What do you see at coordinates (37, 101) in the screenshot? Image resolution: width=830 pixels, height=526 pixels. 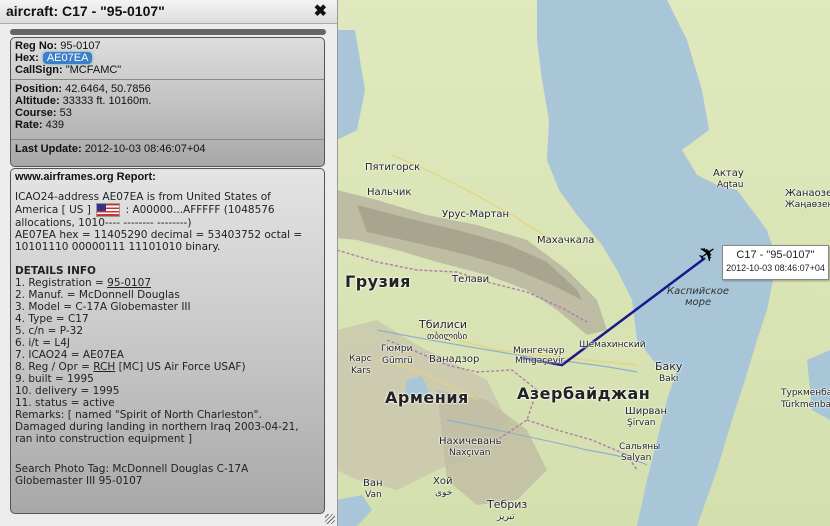 I see `altitude-label: Altitude:` at bounding box center [37, 101].